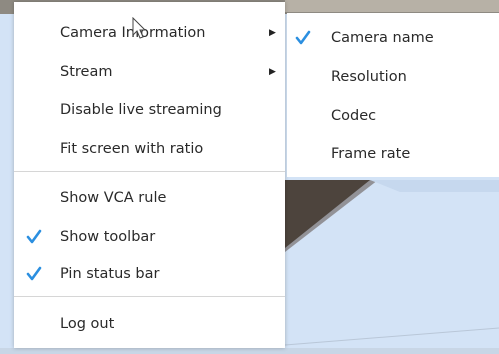 This screenshot has width=499, height=354. I want to click on submenu-item-resolution: Resolution, so click(393, 77).